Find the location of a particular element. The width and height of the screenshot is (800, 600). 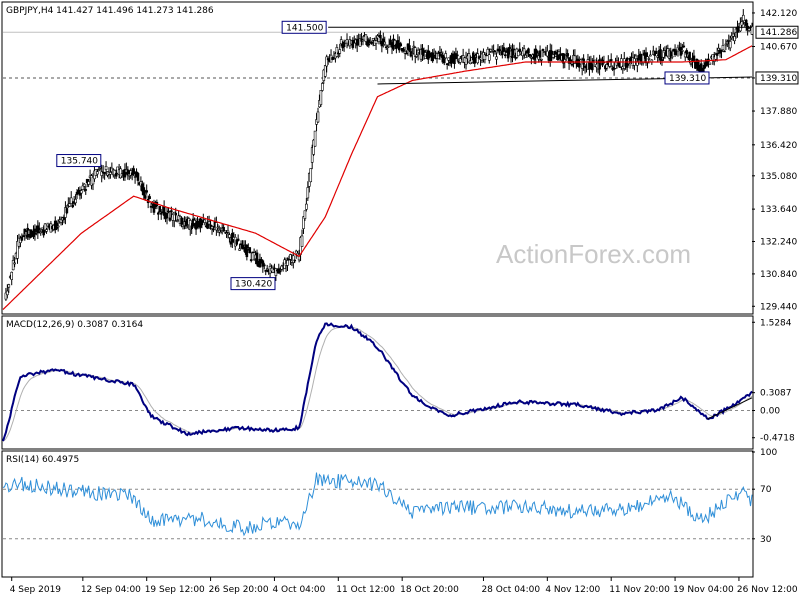

price-axis-label: 135.080 is located at coordinates (778, 177).